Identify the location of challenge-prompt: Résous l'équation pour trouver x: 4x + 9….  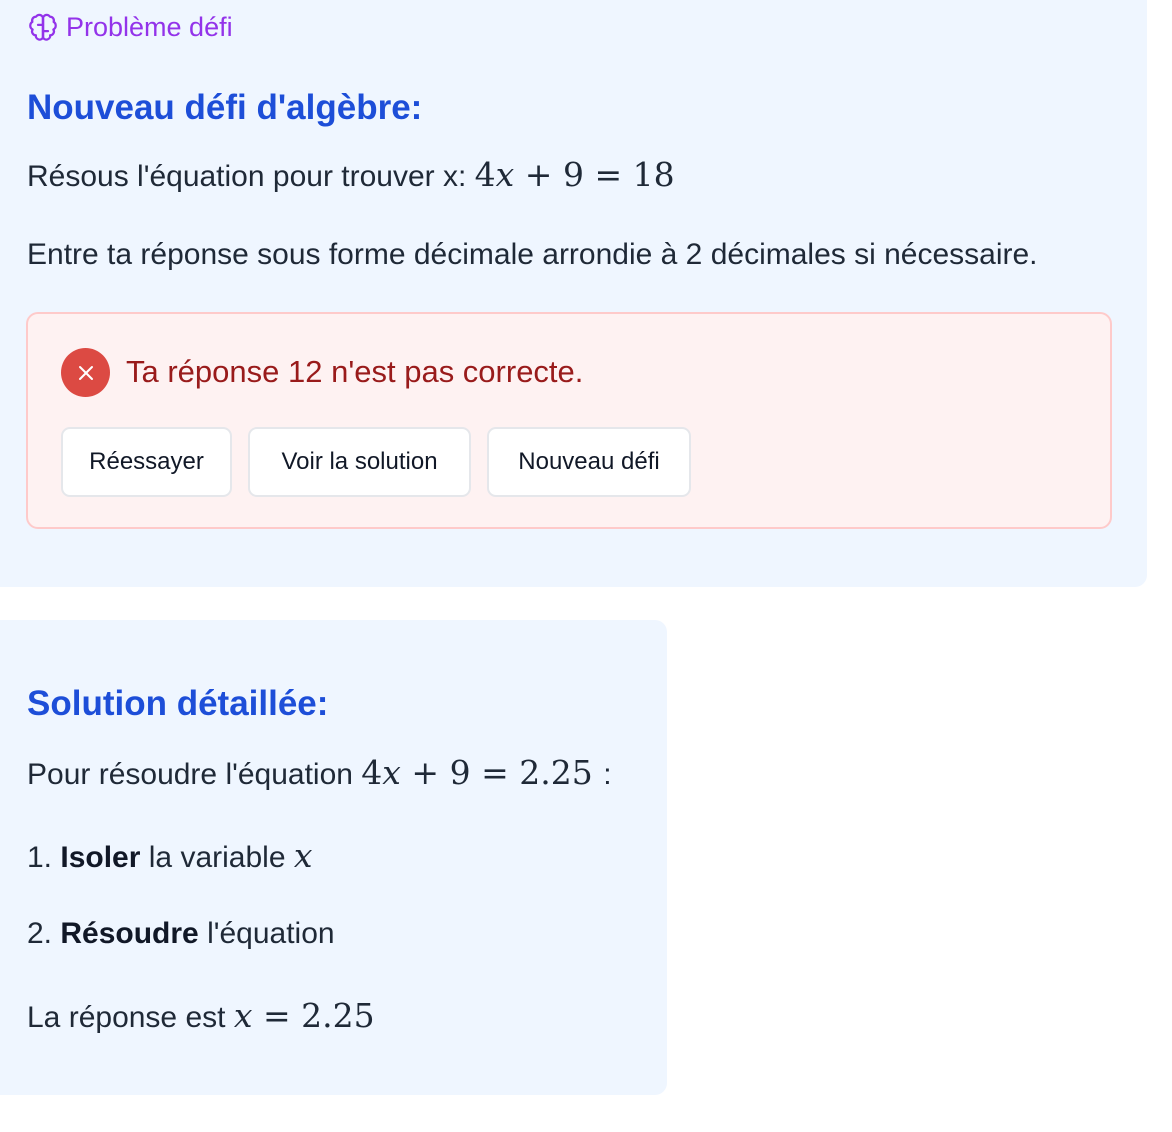
(351, 174).